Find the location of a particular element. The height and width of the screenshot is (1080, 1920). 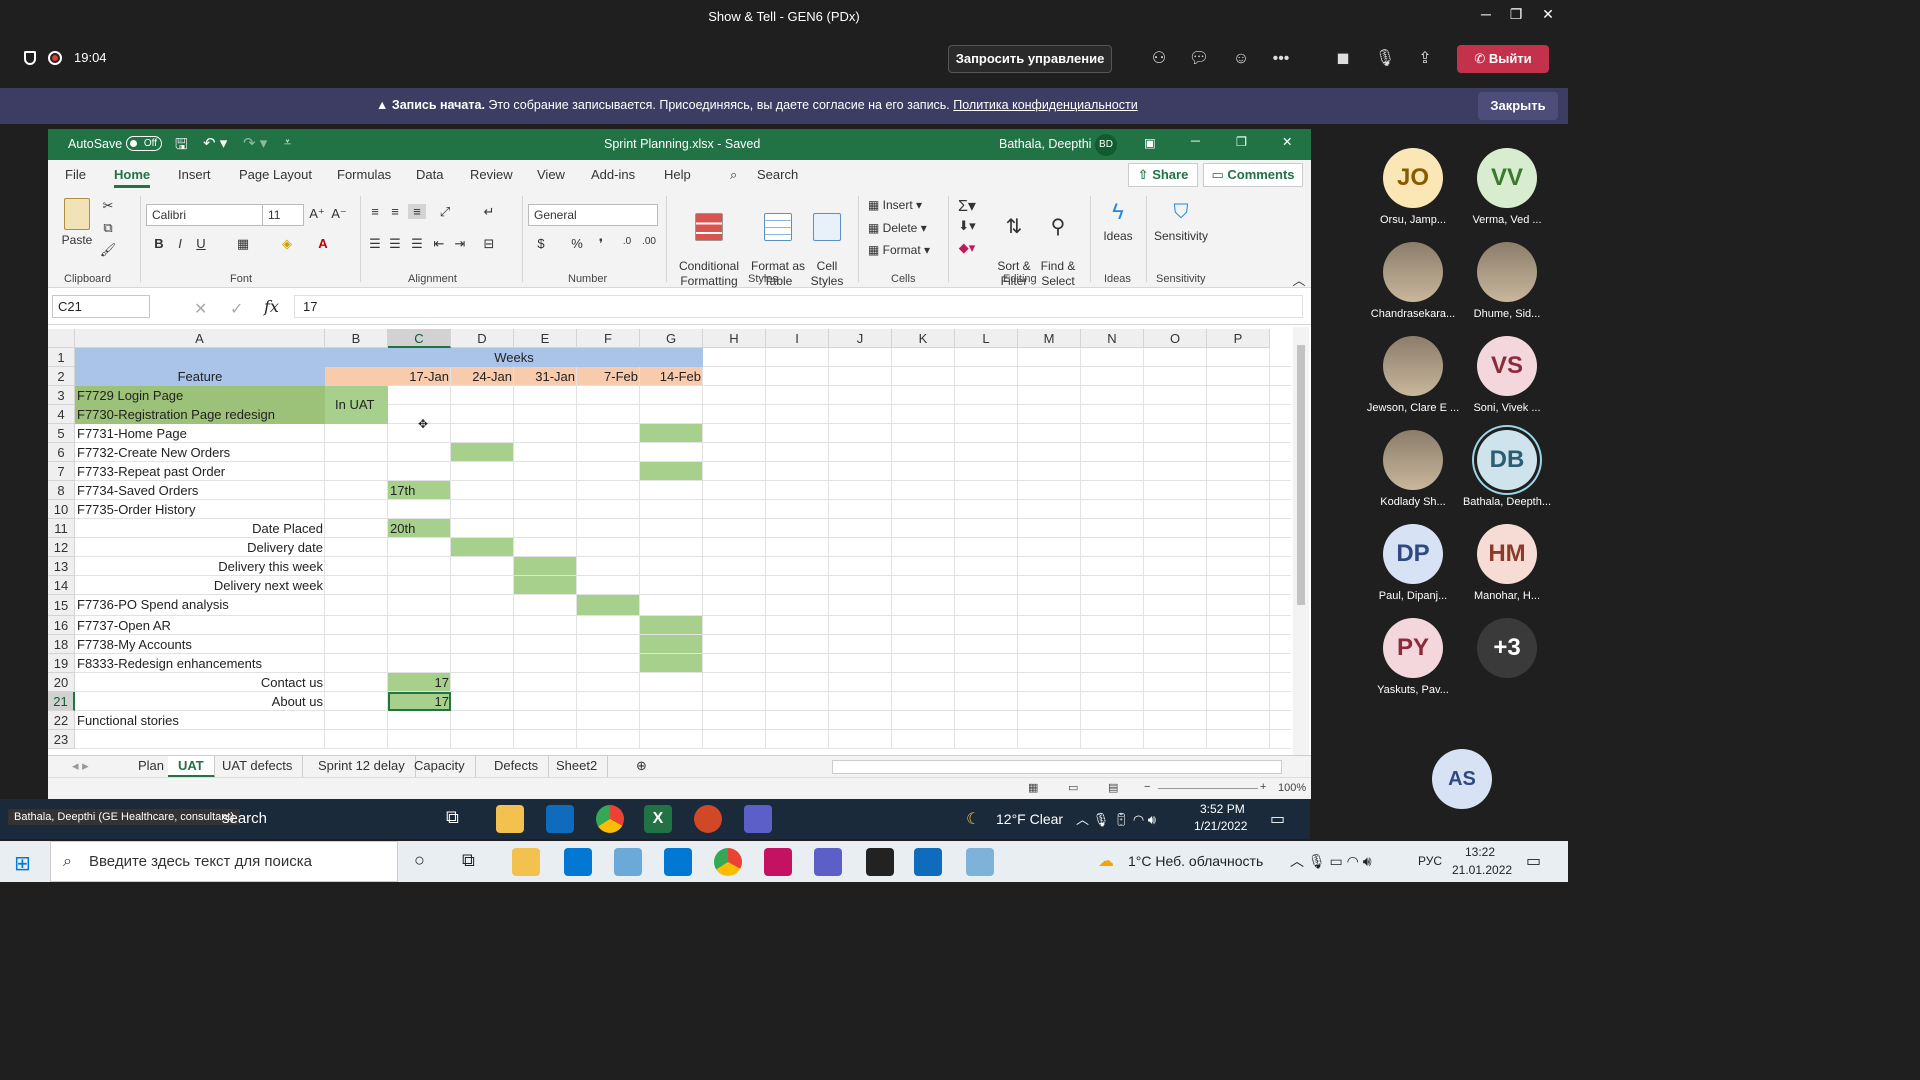

shared-date: 1/21/2022 is located at coordinates (1220, 826).